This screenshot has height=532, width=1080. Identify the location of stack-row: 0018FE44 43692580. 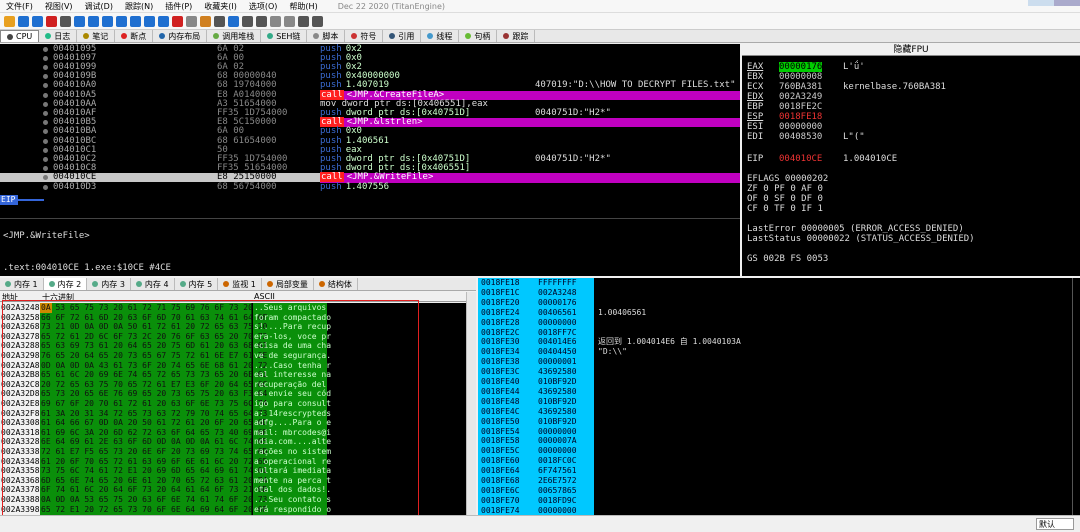
(779, 392).